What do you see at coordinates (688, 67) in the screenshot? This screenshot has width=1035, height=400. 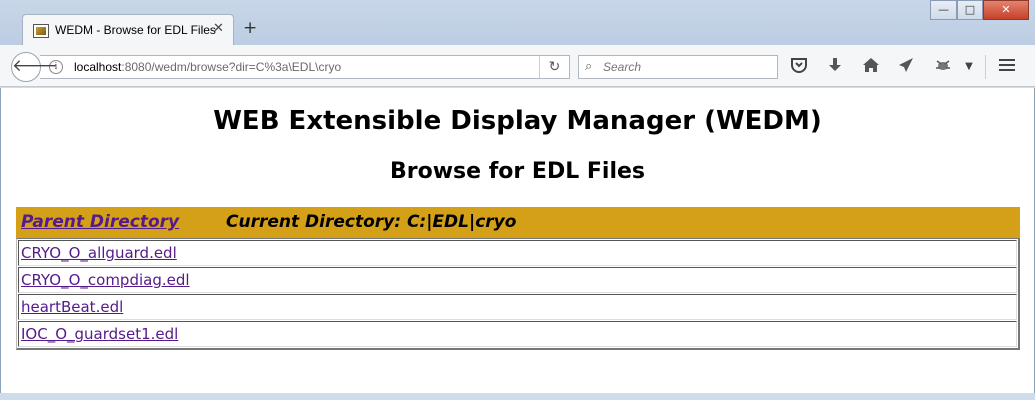 I see `search-input` at bounding box center [688, 67].